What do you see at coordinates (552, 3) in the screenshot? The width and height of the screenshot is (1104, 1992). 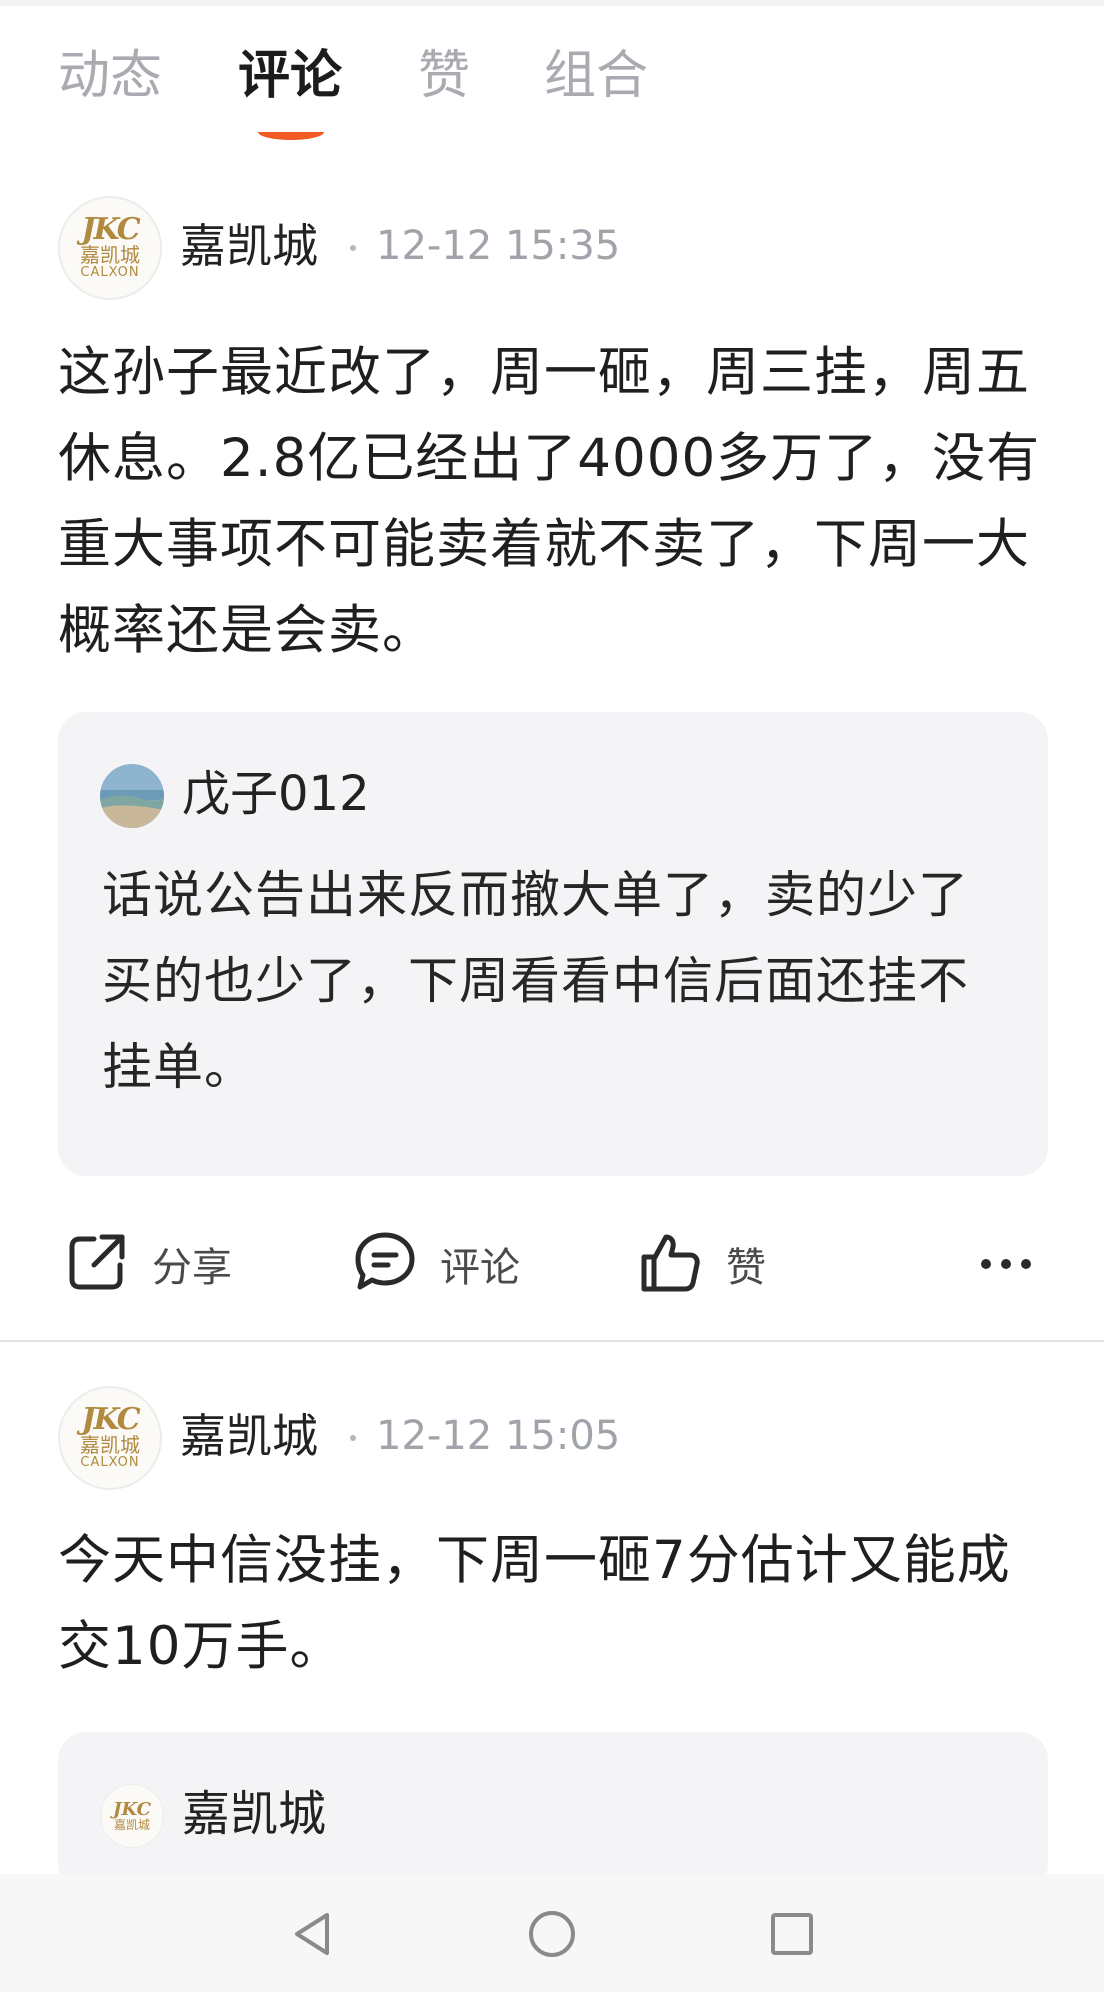 I see `status-divider` at bounding box center [552, 3].